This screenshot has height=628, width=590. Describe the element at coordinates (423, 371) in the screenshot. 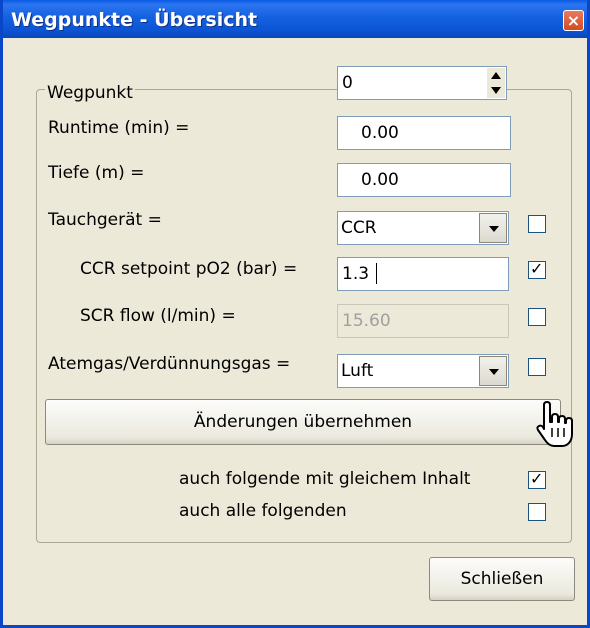

I see `gas-select: Luft` at that location.